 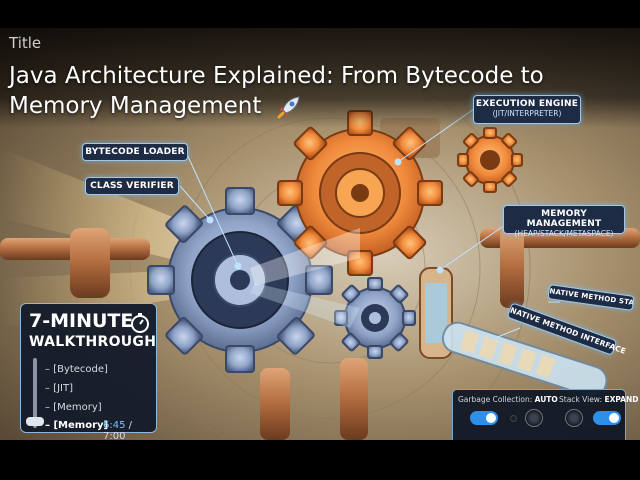 What do you see at coordinates (546, 399) in the screenshot?
I see `gc-value: AUTO` at bounding box center [546, 399].